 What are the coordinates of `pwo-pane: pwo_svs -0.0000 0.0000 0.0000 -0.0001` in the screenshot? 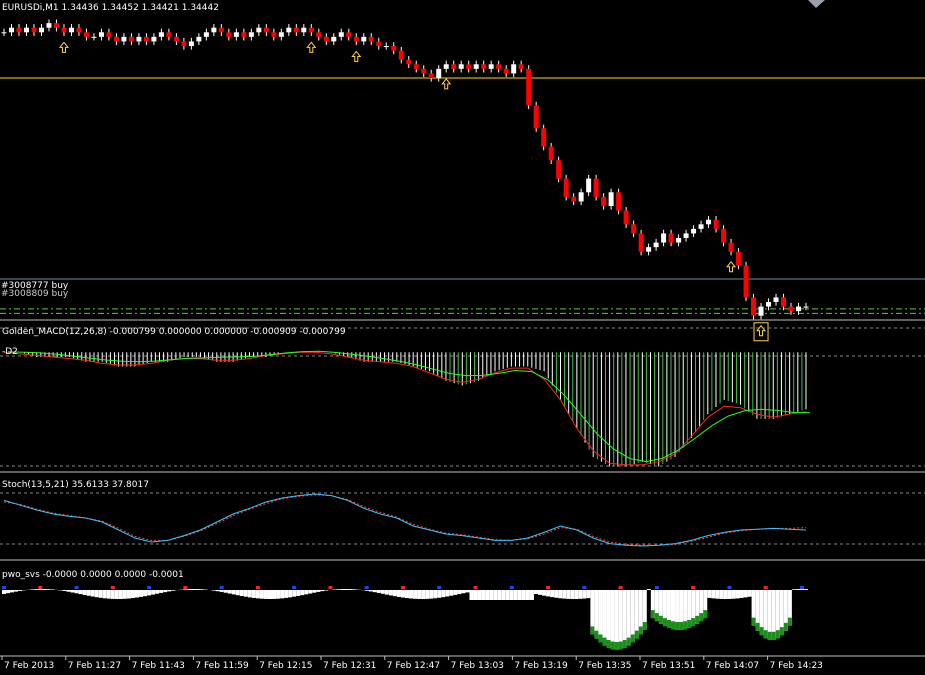 It's located at (405, 610).